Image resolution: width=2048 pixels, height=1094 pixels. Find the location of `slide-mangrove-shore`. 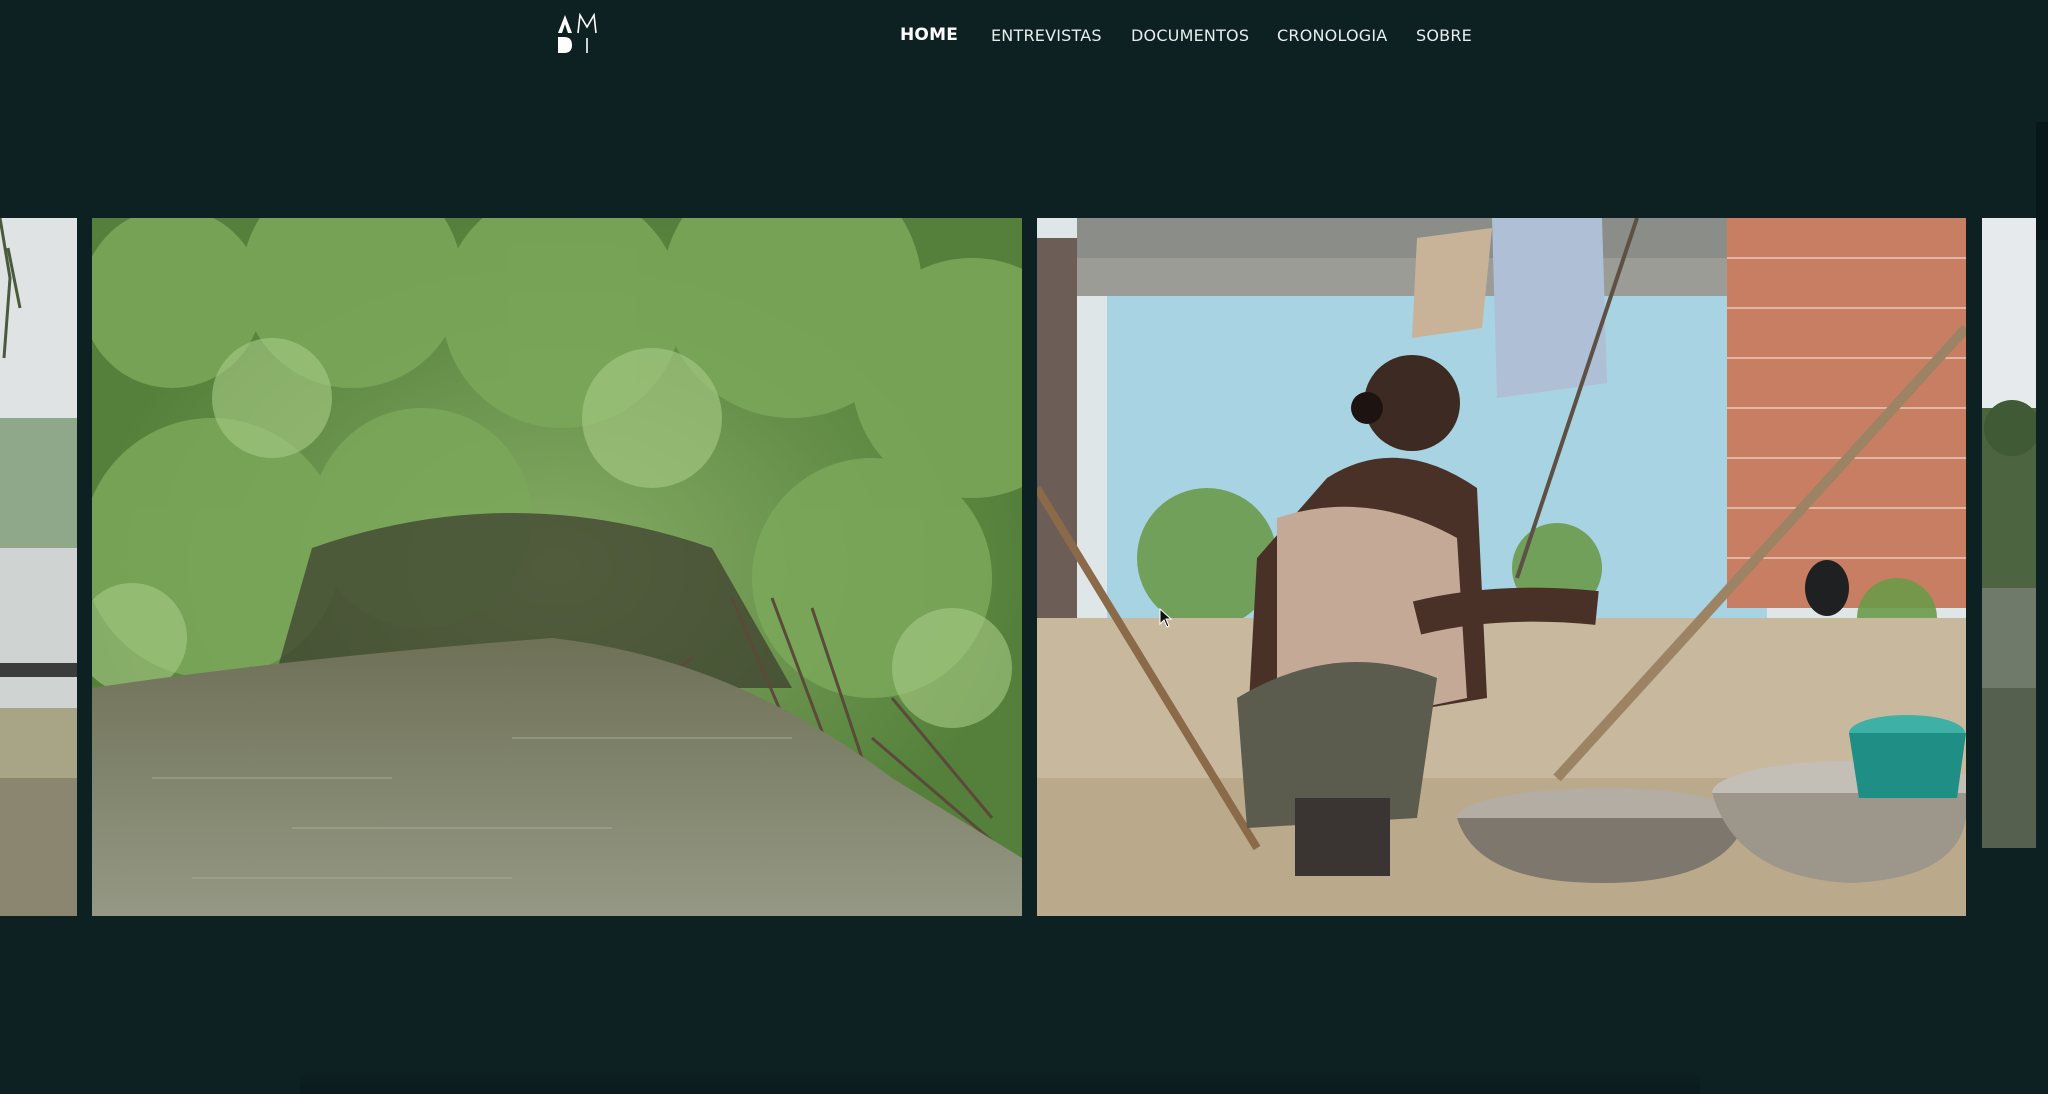

slide-mangrove-shore is located at coordinates (38, 567).